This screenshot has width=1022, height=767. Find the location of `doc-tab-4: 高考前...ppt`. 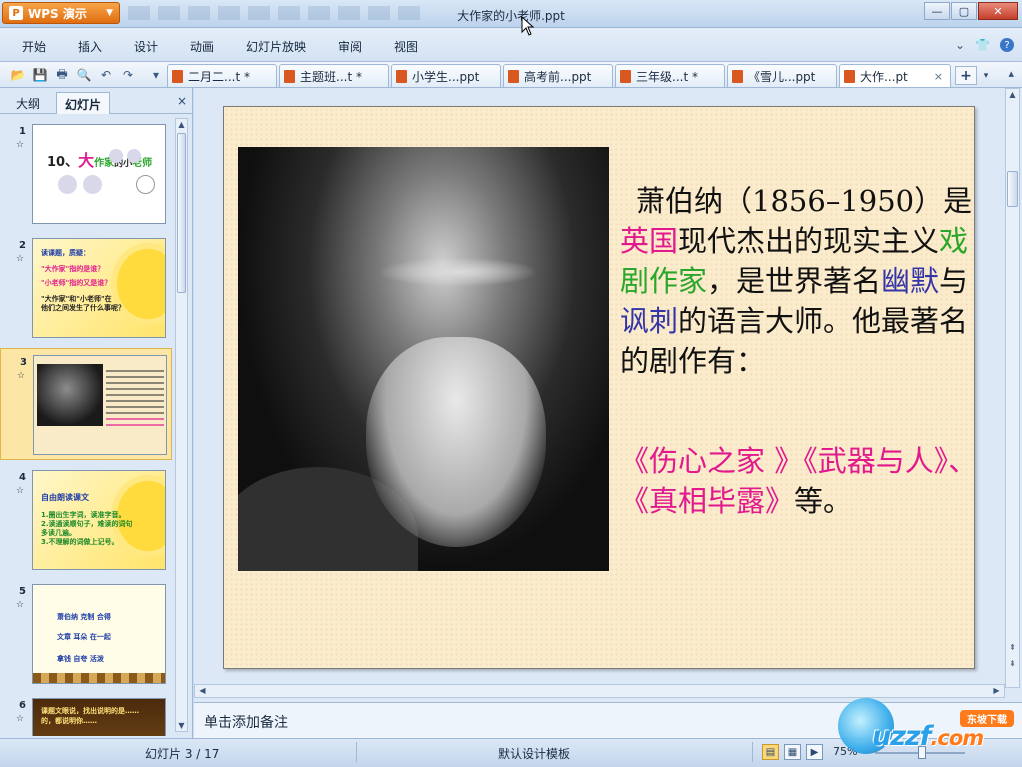

doc-tab-4: 高考前...ppt is located at coordinates (558, 75).